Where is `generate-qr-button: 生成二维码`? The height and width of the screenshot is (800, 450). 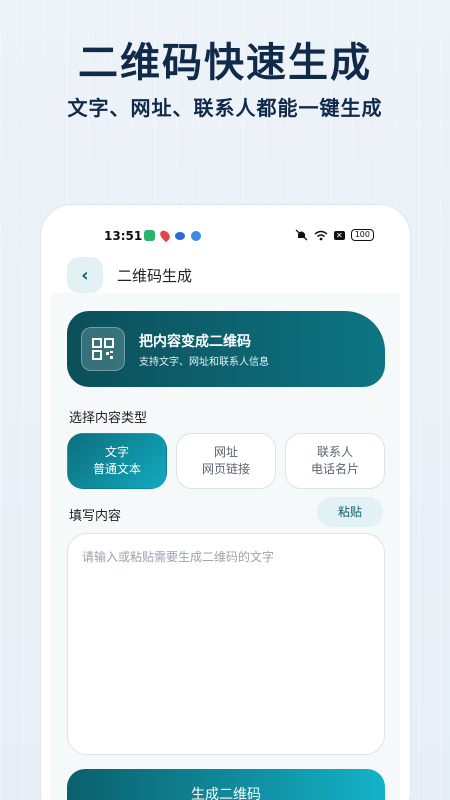
generate-qr-button: 生成二维码 is located at coordinates (226, 784).